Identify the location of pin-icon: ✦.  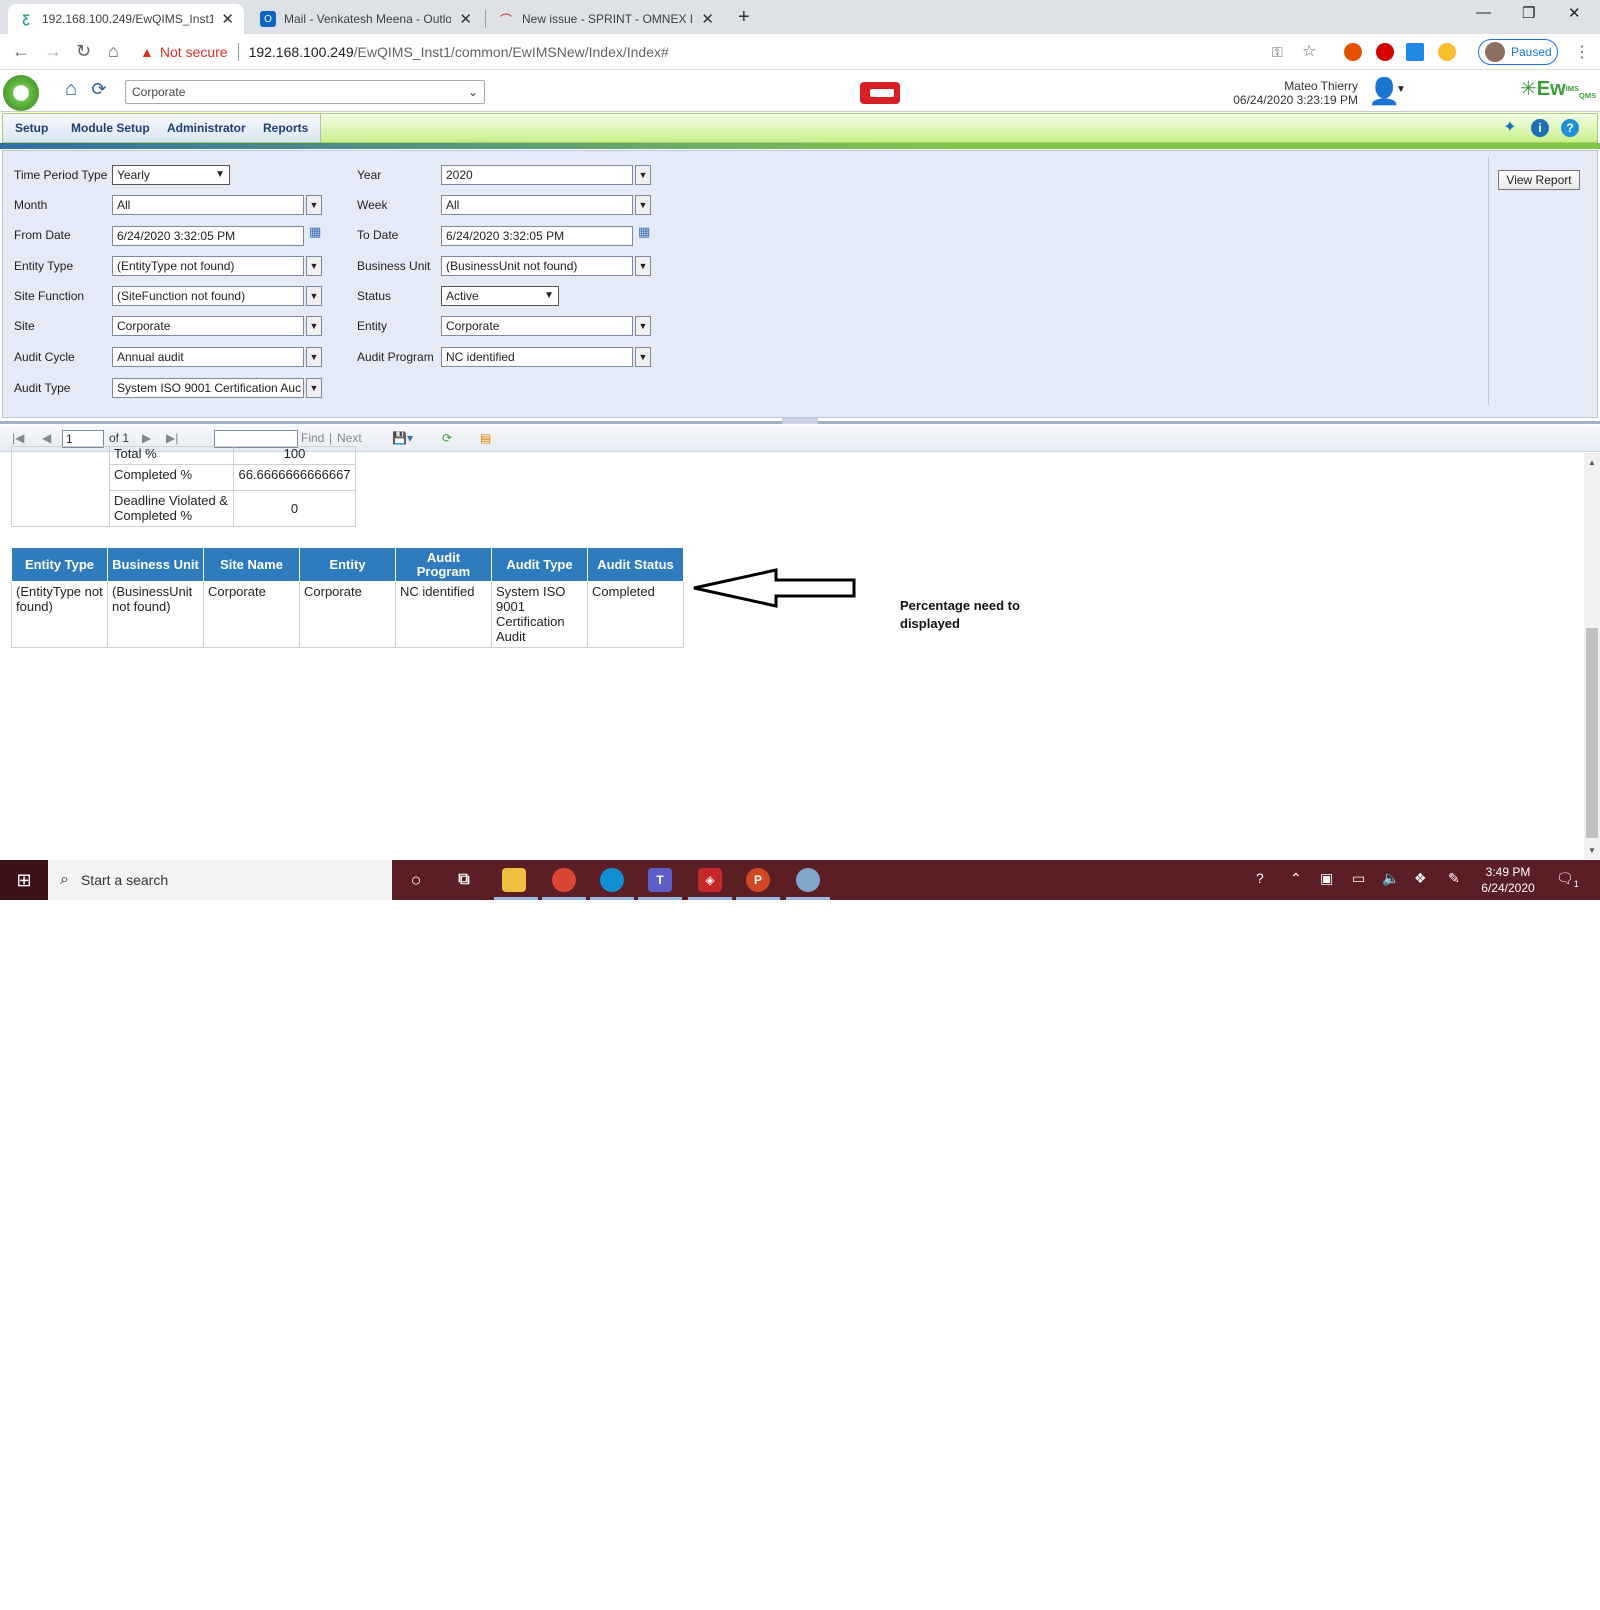
(1510, 128).